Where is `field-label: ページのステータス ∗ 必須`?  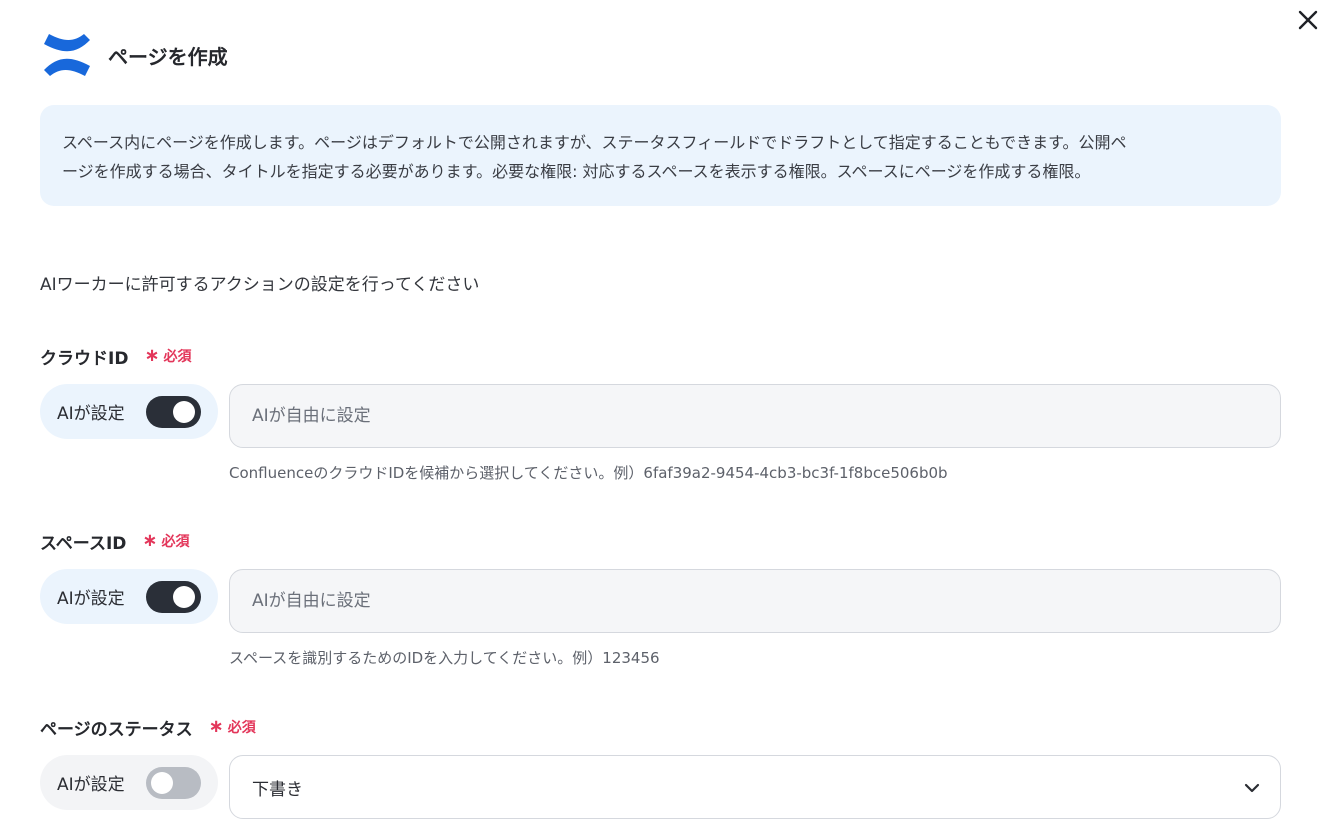
field-label: ページのステータス ∗ 必須 is located at coordinates (660, 728).